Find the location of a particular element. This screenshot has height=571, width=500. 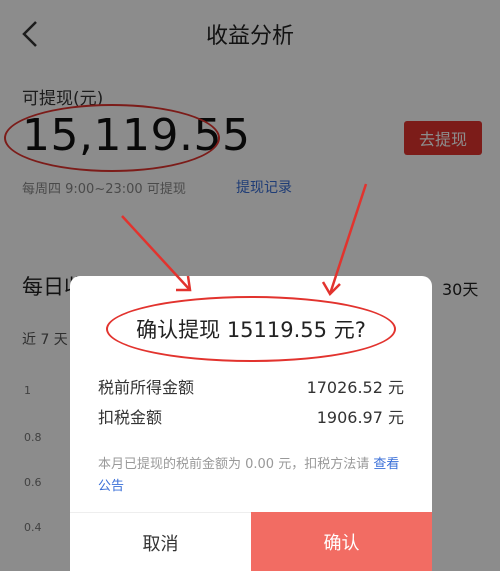

tax-note: 本月已提现的税前金额为 0.00 元，扣税方法请 查看公告 is located at coordinates (253, 476).